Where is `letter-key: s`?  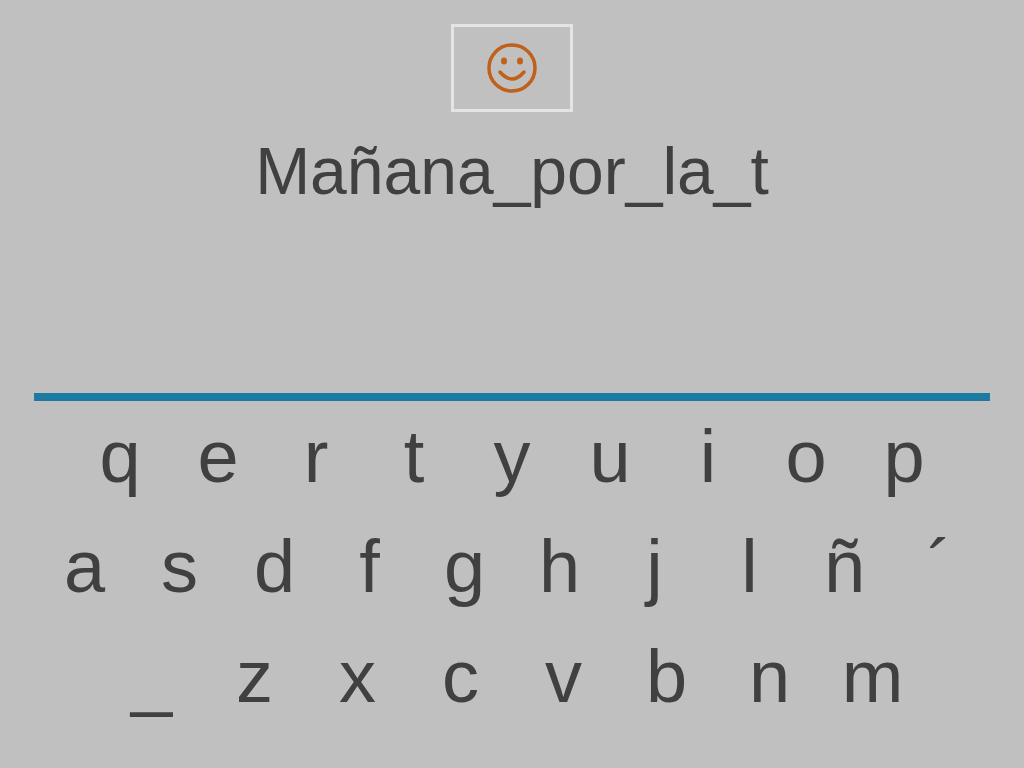 letter-key: s is located at coordinates (179, 566).